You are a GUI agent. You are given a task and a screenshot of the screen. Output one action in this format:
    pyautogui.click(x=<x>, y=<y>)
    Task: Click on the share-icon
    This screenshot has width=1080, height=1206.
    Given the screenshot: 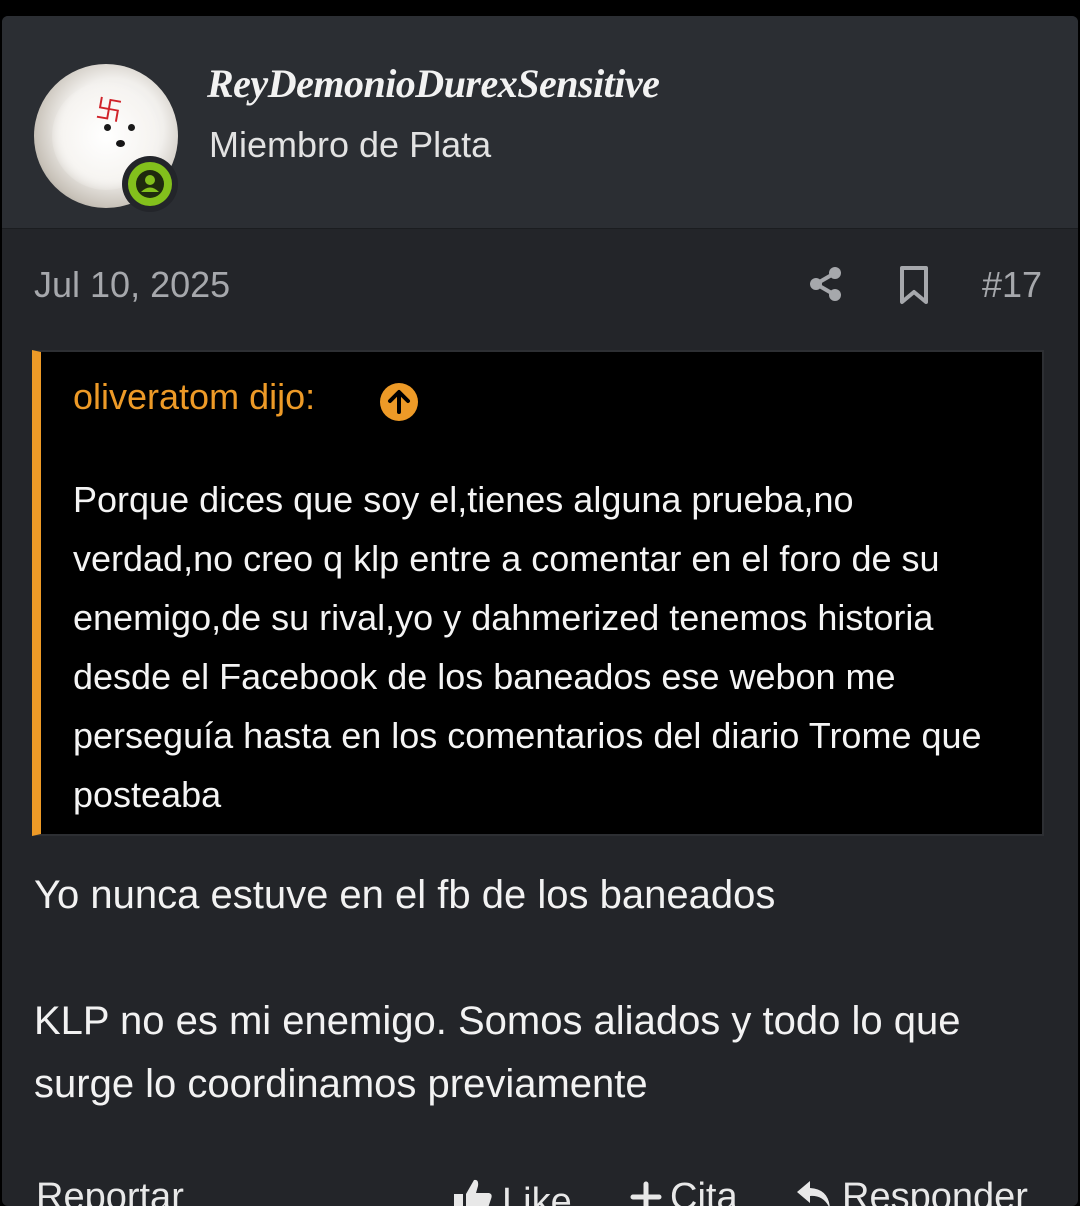 What is the action you would take?
    pyautogui.click(x=826, y=284)
    